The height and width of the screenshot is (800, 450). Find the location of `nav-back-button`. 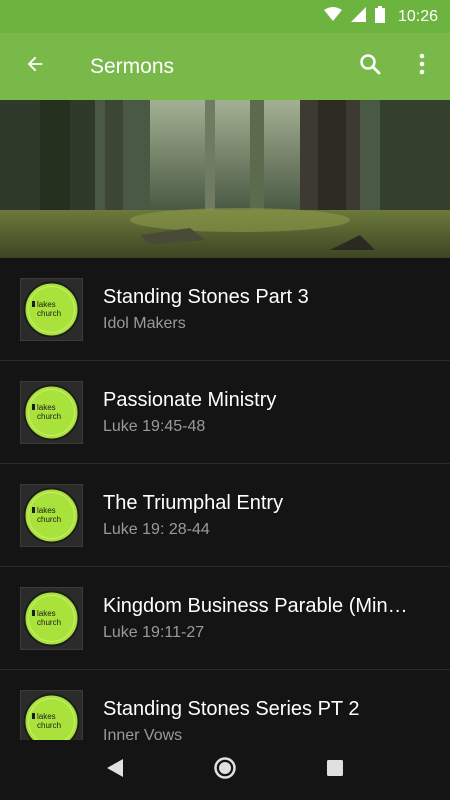

nav-back-button is located at coordinates (115, 770).